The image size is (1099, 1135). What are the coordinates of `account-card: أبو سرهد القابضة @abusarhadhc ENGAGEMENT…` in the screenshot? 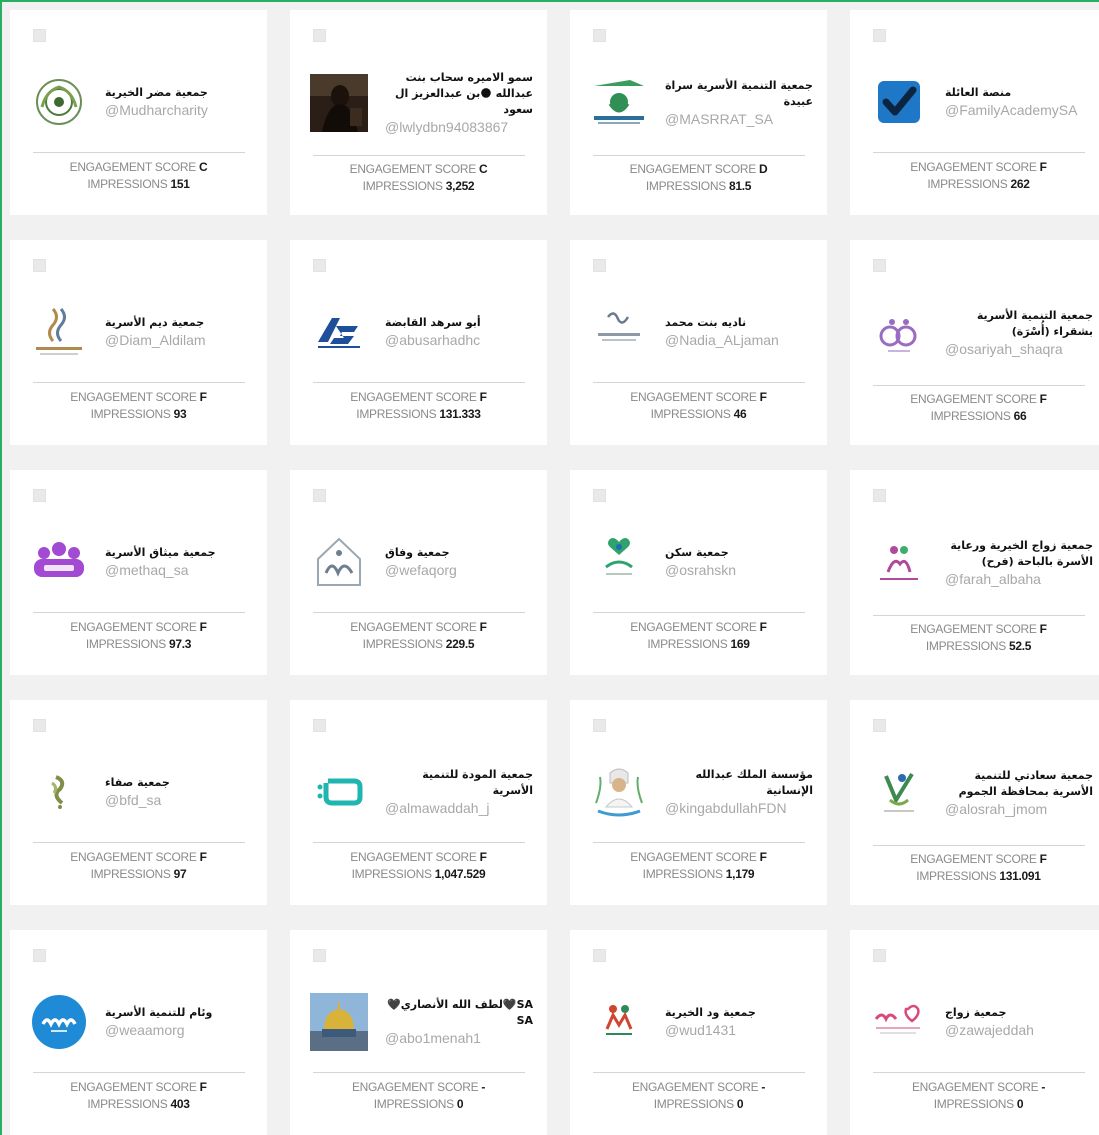 It's located at (418, 342).